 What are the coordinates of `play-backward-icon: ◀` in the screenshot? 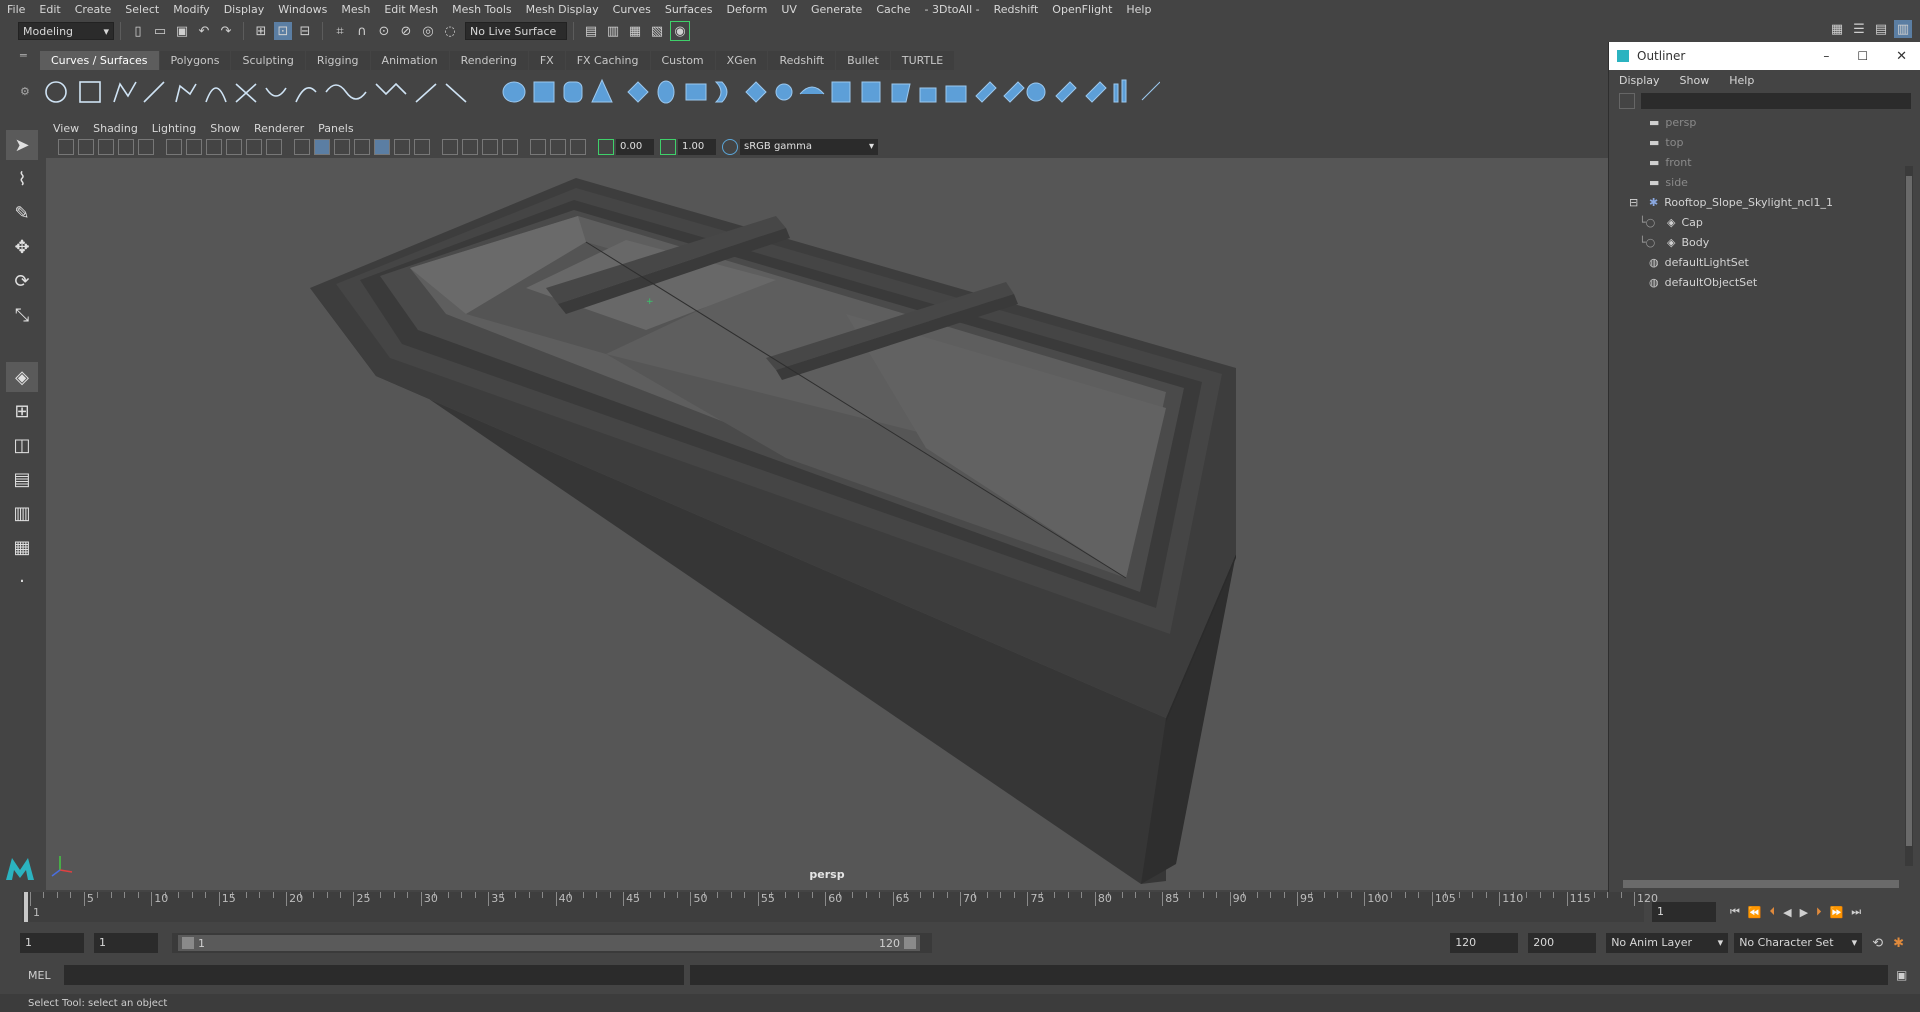 It's located at (1787, 912).